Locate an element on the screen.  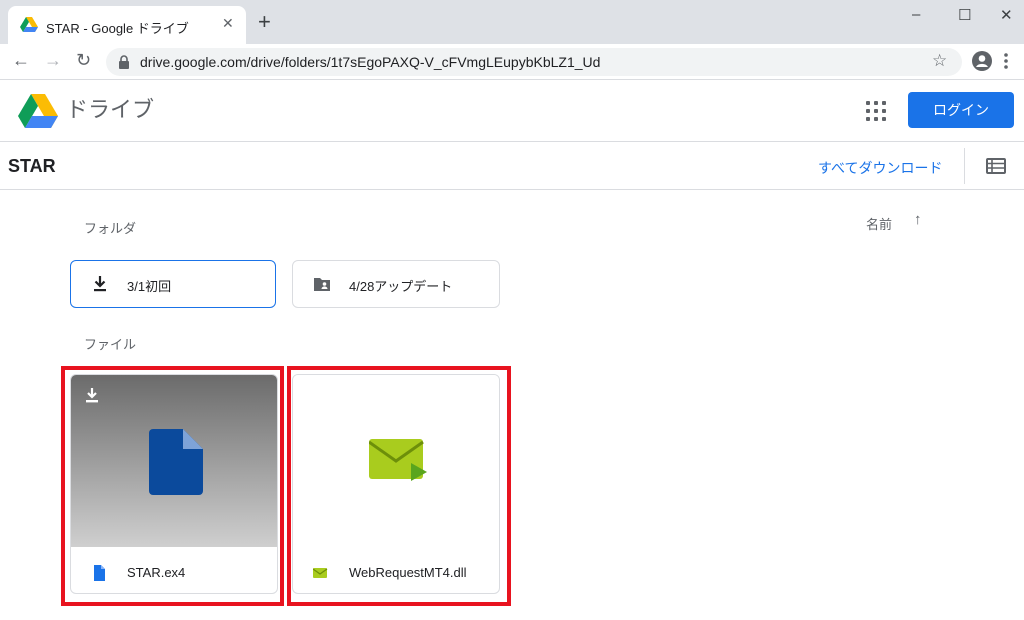
folder-name: 4/28アップデート is located at coordinates (401, 286).